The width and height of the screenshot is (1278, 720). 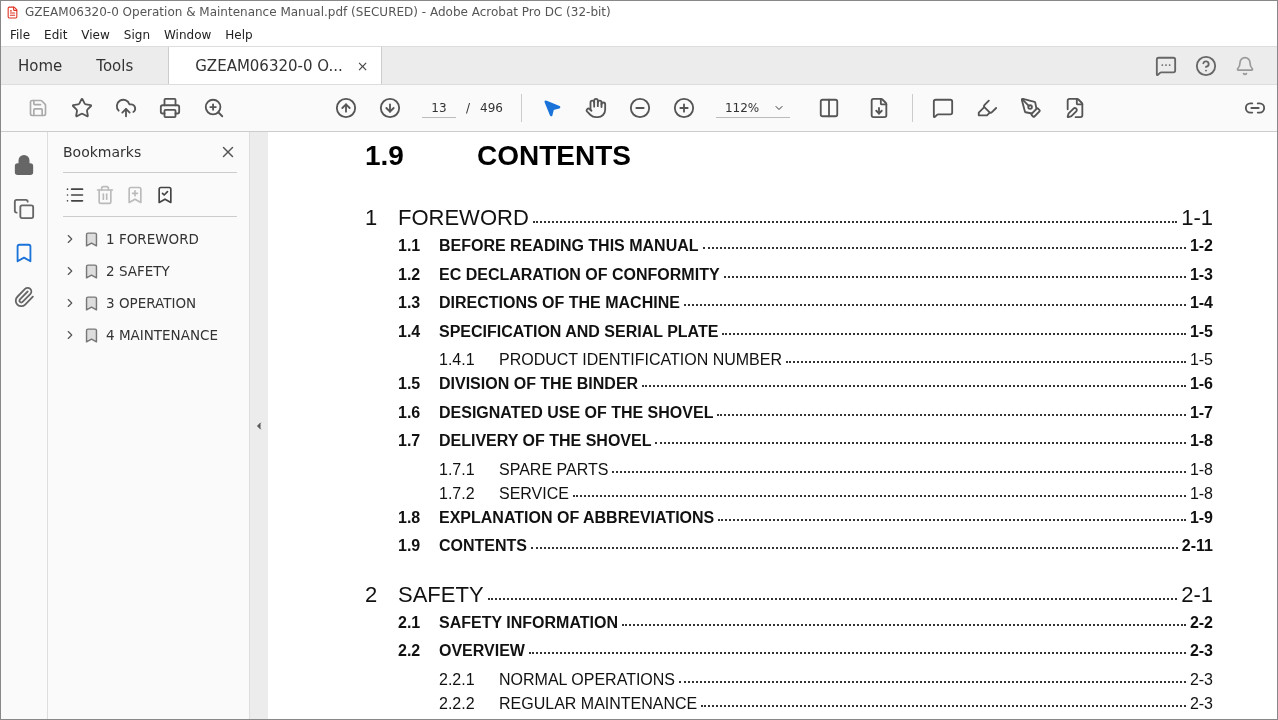 What do you see at coordinates (554, 469) in the screenshot?
I see `entry-title: SPARE PARTS` at bounding box center [554, 469].